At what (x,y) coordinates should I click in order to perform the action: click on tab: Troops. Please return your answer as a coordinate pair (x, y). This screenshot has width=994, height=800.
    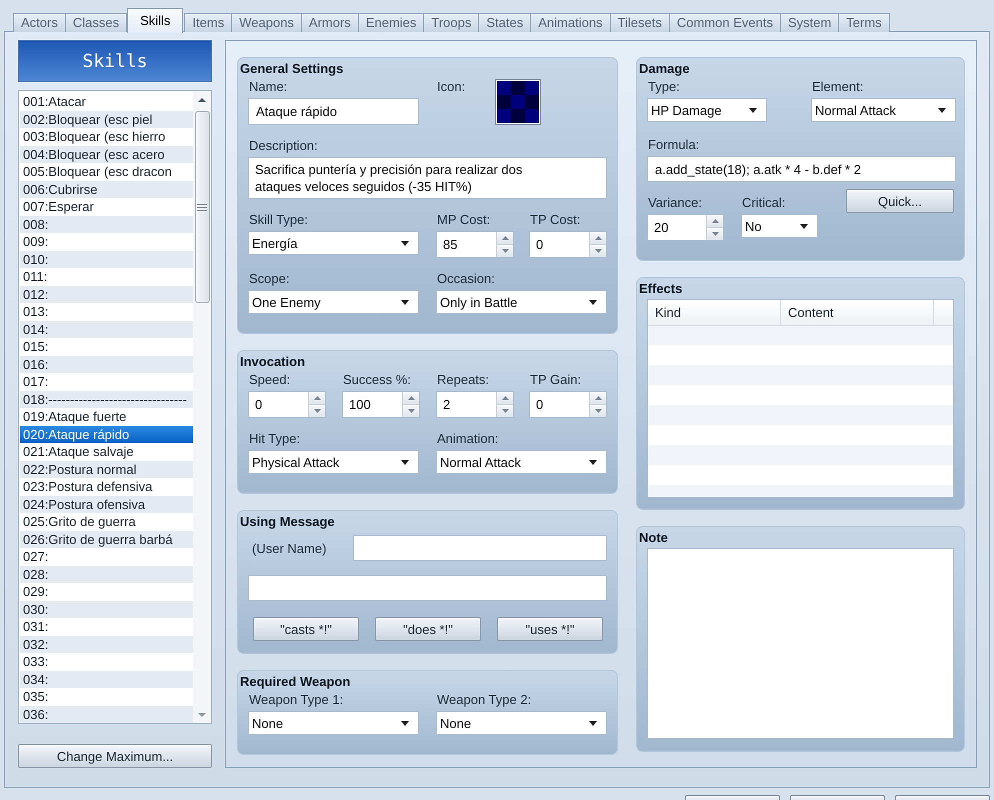
    Looking at the image, I should click on (451, 22).